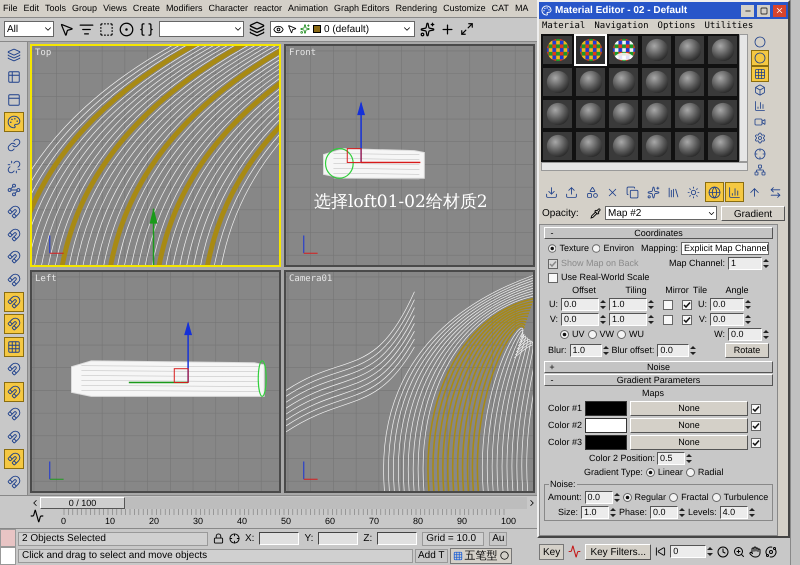 This screenshot has width=800, height=565. I want to click on z-field, so click(397, 538).